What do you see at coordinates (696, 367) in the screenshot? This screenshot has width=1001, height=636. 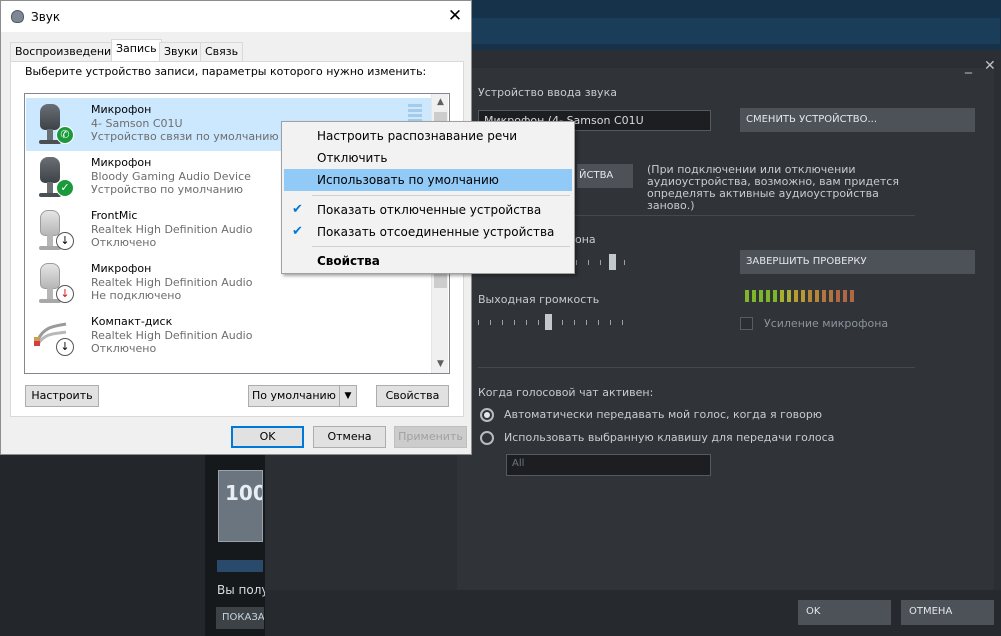 I see `separator` at bounding box center [696, 367].